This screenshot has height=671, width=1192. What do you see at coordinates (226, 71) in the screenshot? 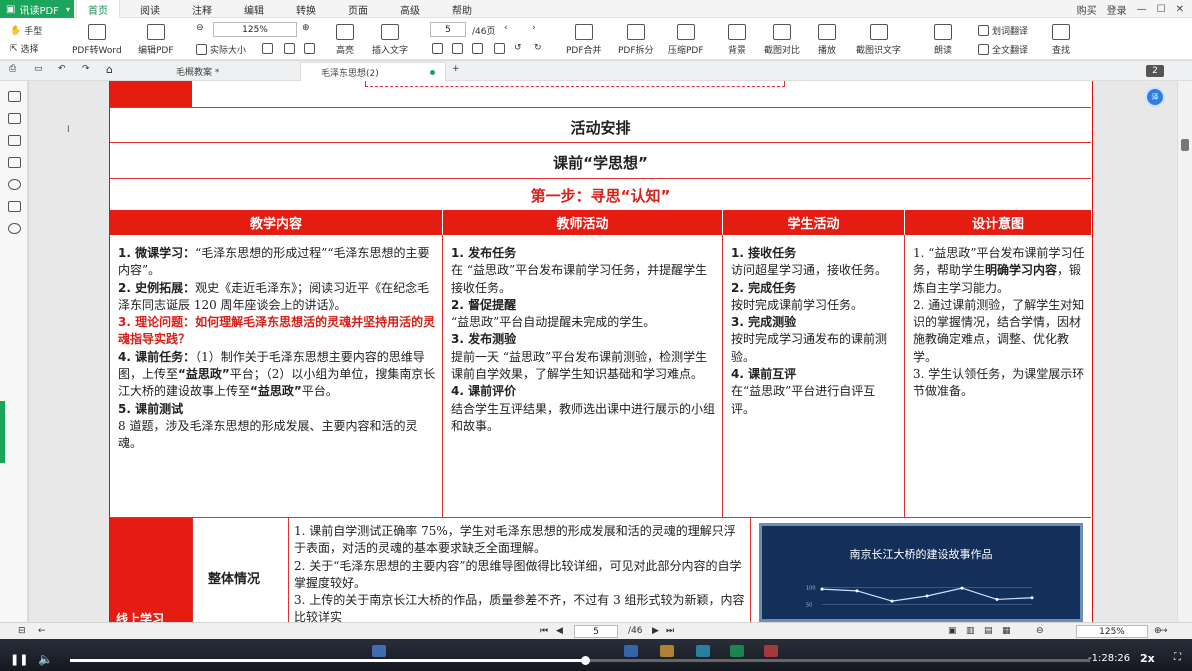
I see `doc-tab-1: 毛概教案 *` at bounding box center [226, 71].